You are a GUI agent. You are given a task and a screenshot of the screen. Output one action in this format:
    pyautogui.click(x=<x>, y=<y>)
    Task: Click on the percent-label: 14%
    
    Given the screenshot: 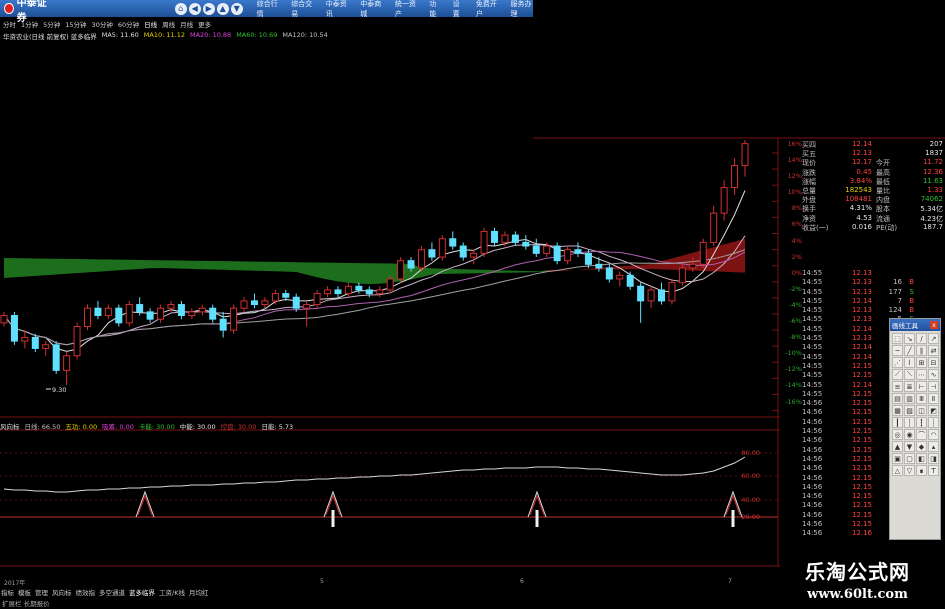 What is the action you would take?
    pyautogui.click(x=794, y=160)
    